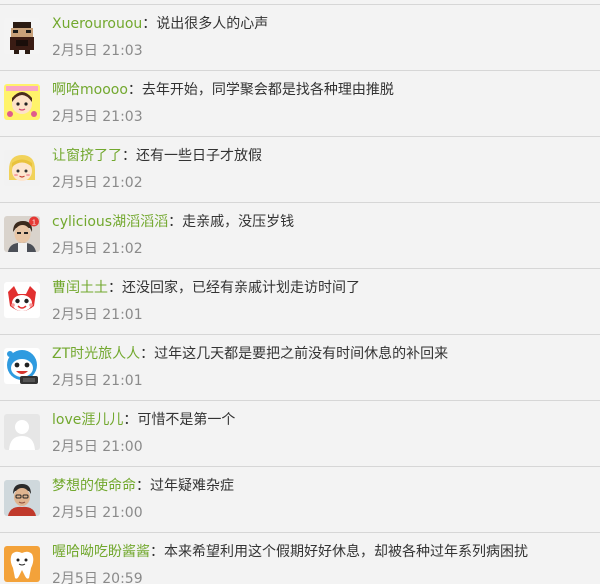 Image resolution: width=600 pixels, height=584 pixels. I want to click on man-photo-avatar, so click(22, 498).